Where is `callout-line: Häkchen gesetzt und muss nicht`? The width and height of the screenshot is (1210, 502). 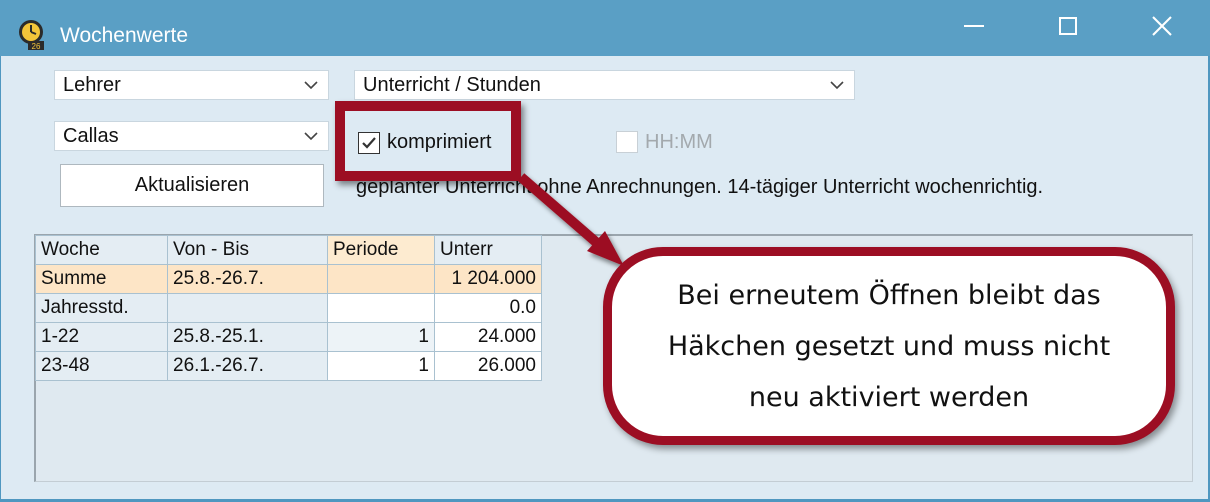 callout-line: Häkchen gesetzt und muss nicht is located at coordinates (889, 346).